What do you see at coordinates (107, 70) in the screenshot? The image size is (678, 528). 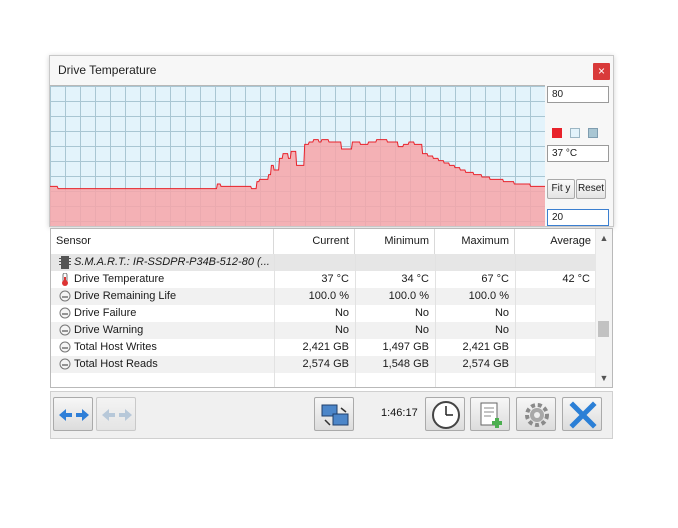 I see `graph-title: Drive Temperature` at bounding box center [107, 70].